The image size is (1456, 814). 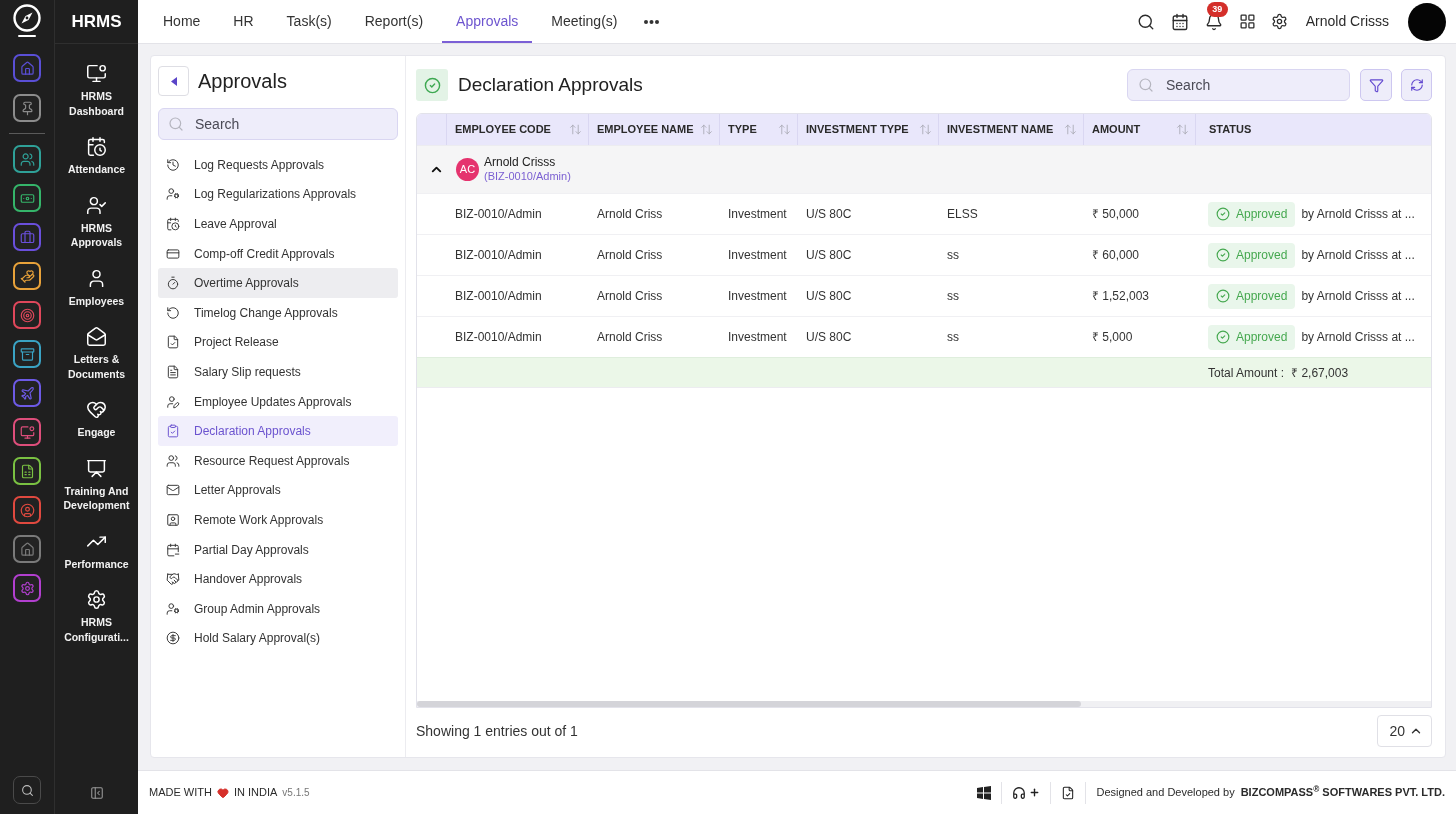 What do you see at coordinates (96, 419) in the screenshot?
I see `sidebar-nav-item: Engage` at bounding box center [96, 419].